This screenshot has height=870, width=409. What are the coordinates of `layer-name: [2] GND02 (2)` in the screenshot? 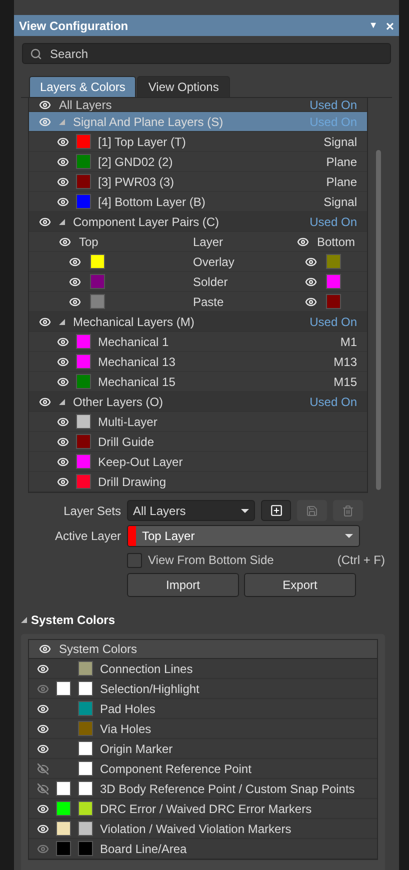 It's located at (136, 162).